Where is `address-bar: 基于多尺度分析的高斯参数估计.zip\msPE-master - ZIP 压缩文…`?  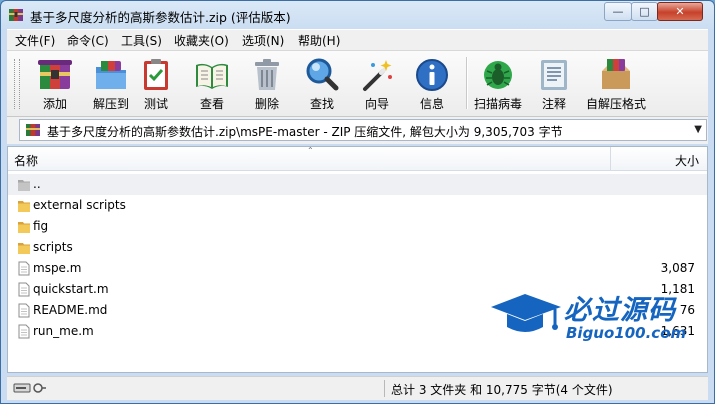 address-bar: 基于多尺度分析的高斯参数估计.zip\msPE-master - ZIP 压缩文… is located at coordinates (357, 130).